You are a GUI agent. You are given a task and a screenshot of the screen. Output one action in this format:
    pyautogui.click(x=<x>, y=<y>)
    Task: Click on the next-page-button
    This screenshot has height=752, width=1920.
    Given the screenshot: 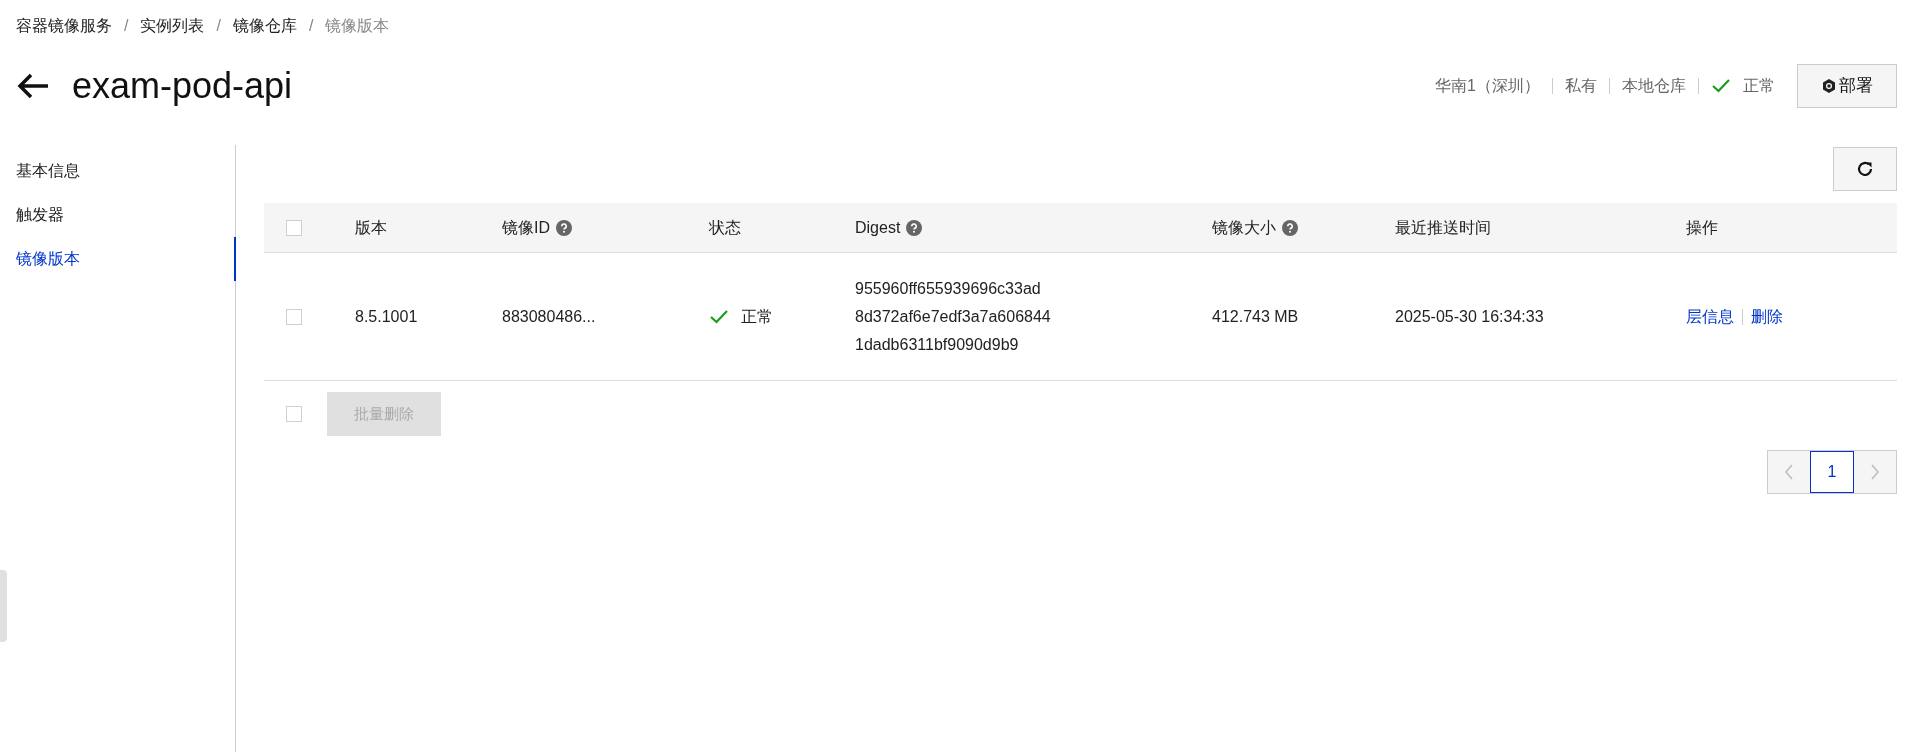 What is the action you would take?
    pyautogui.click(x=1875, y=472)
    